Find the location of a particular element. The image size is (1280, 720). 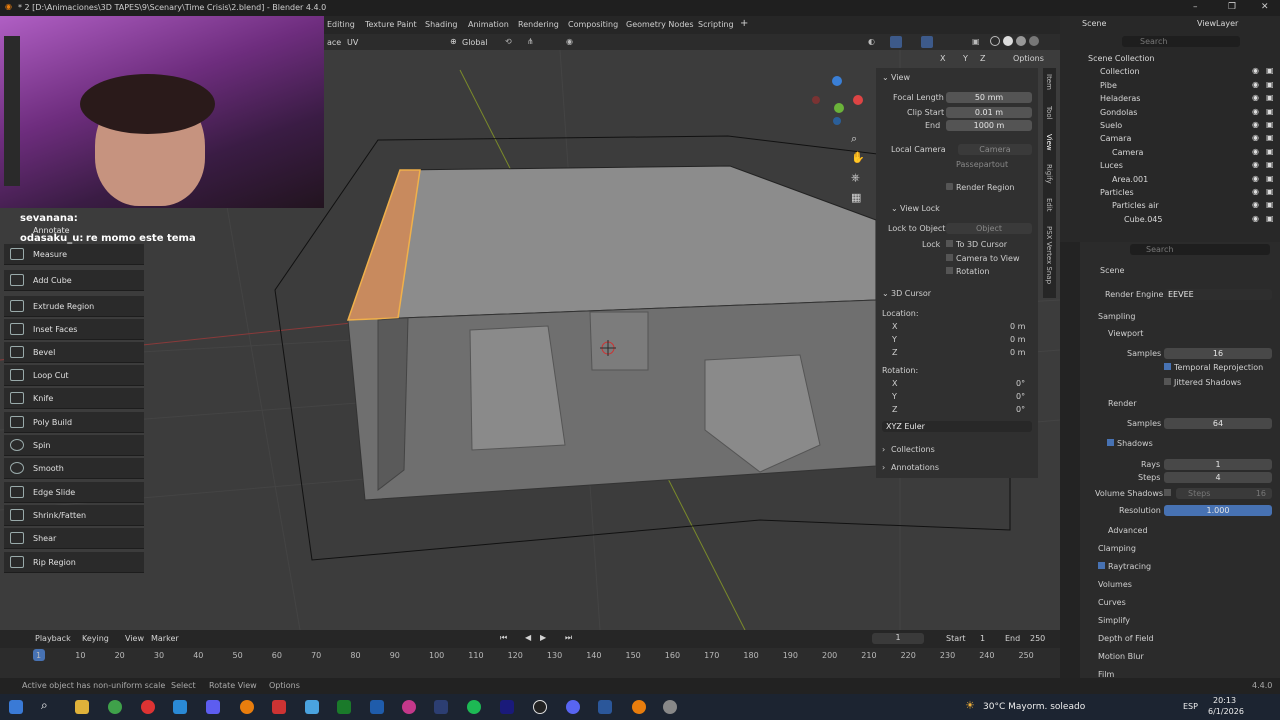

motion-blur-section: Motion Blur is located at coordinates (1121, 656).